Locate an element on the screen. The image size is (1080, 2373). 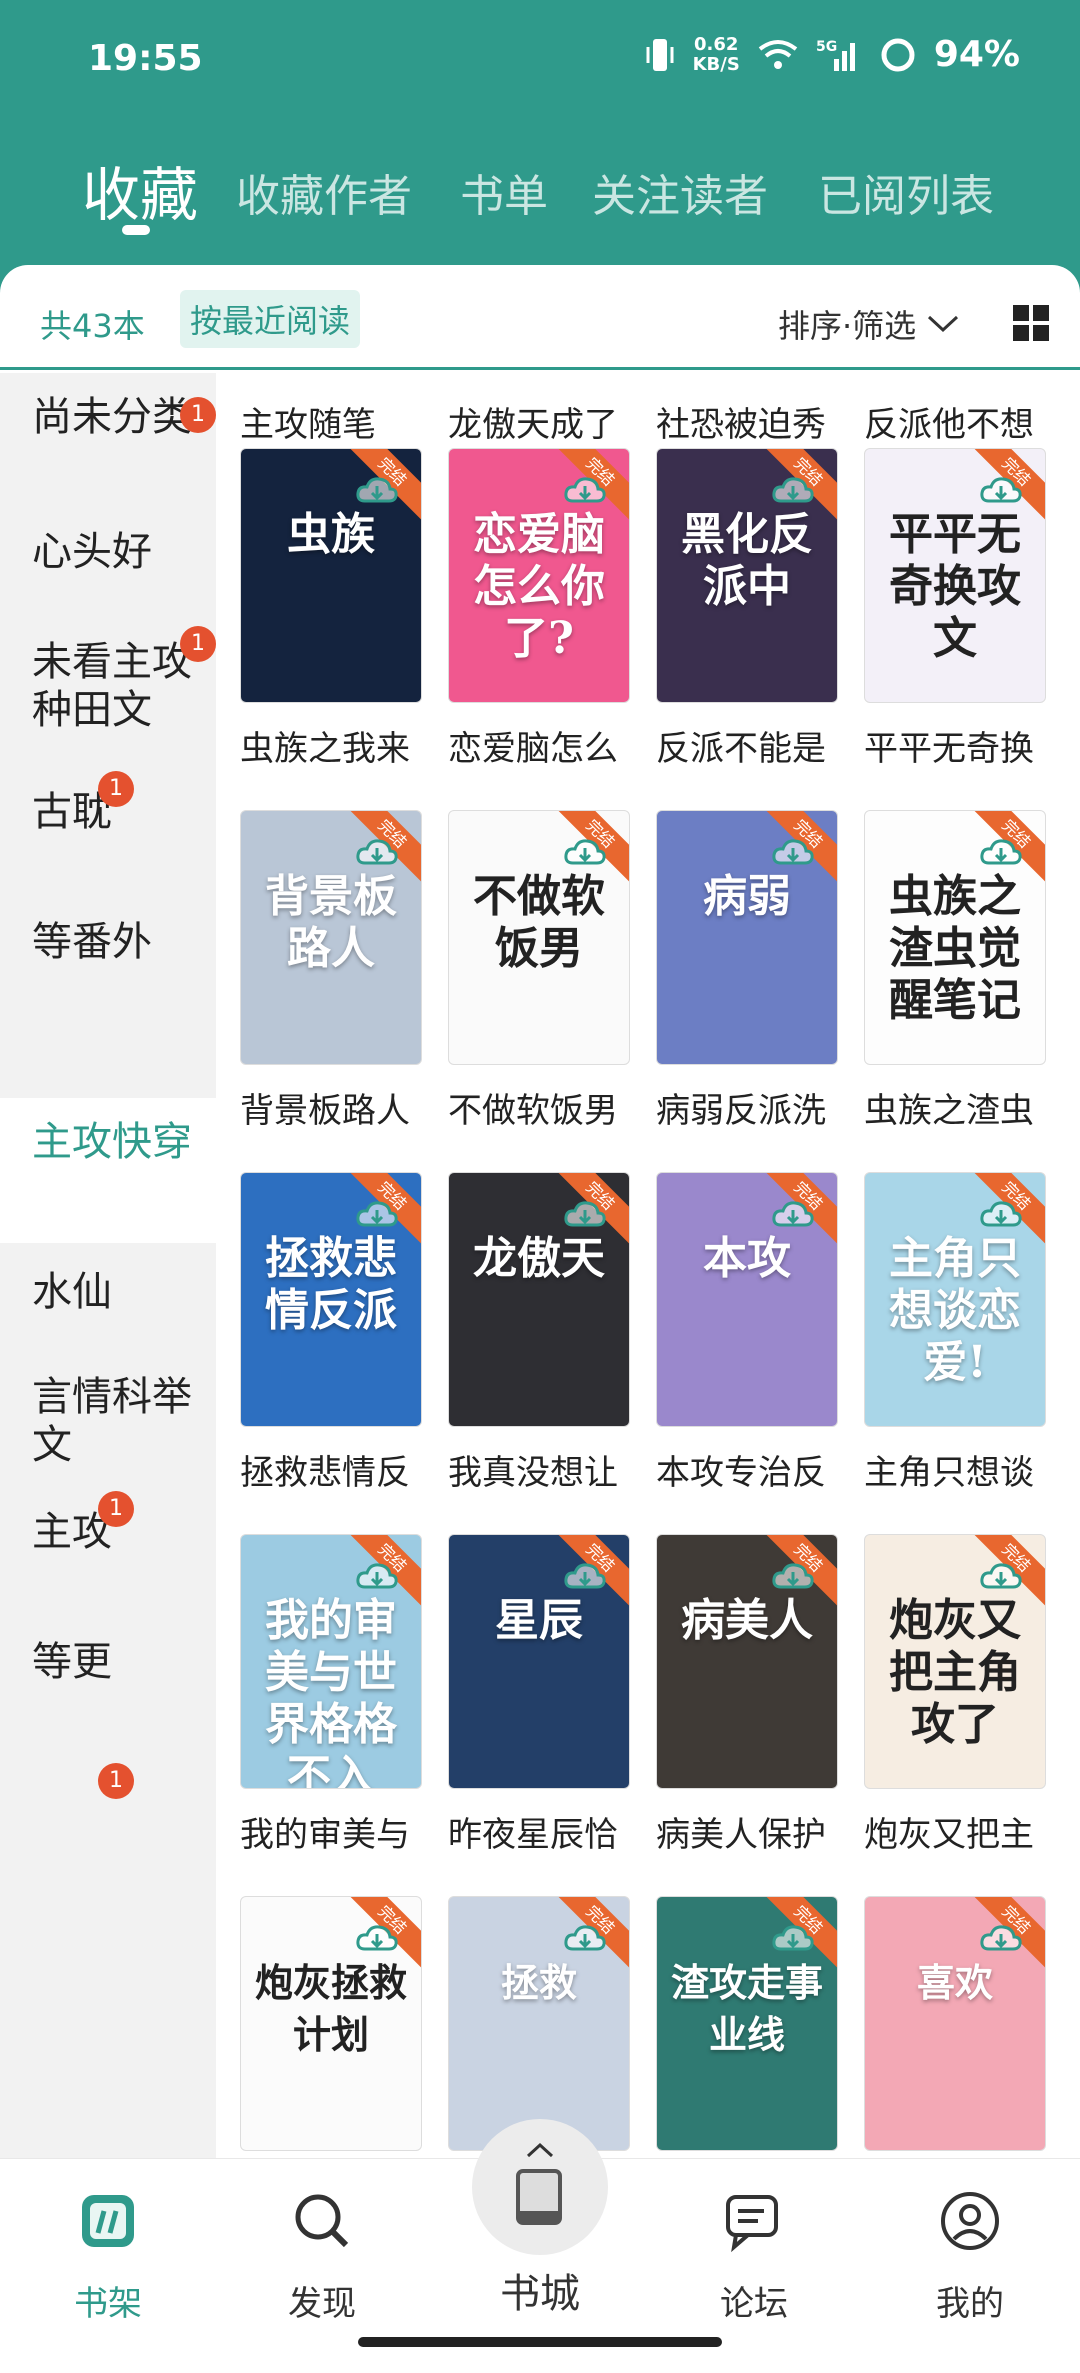
book-cover: 我的审美与世界格格不入 完结 is located at coordinates (331, 1661).